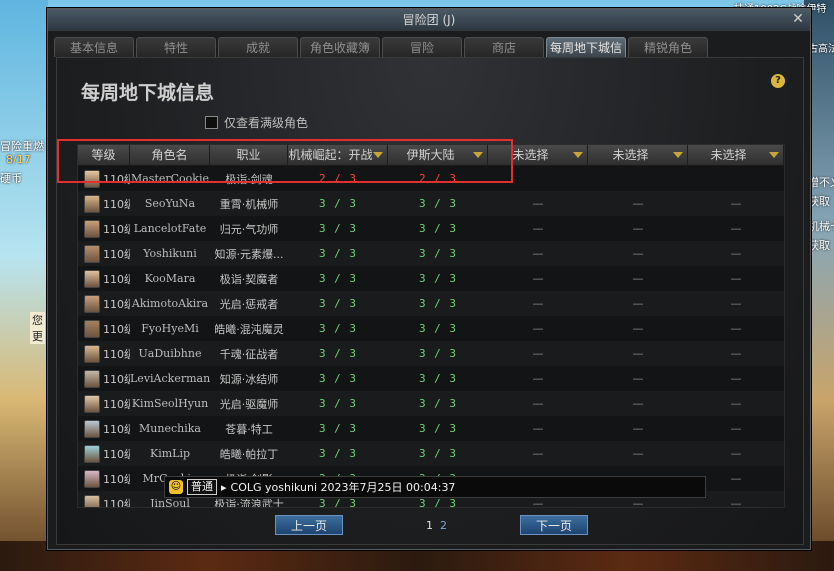  Describe the element at coordinates (170, 155) in the screenshot. I see `header-name: 角色名` at that location.